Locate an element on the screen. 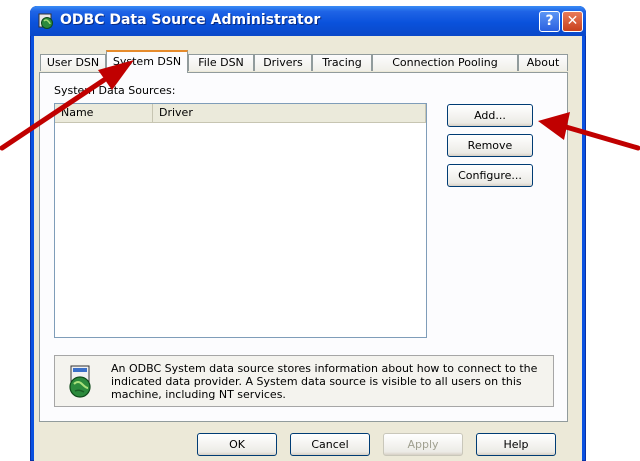 The height and width of the screenshot is (461, 640). cancel-button: Cancel is located at coordinates (330, 444).